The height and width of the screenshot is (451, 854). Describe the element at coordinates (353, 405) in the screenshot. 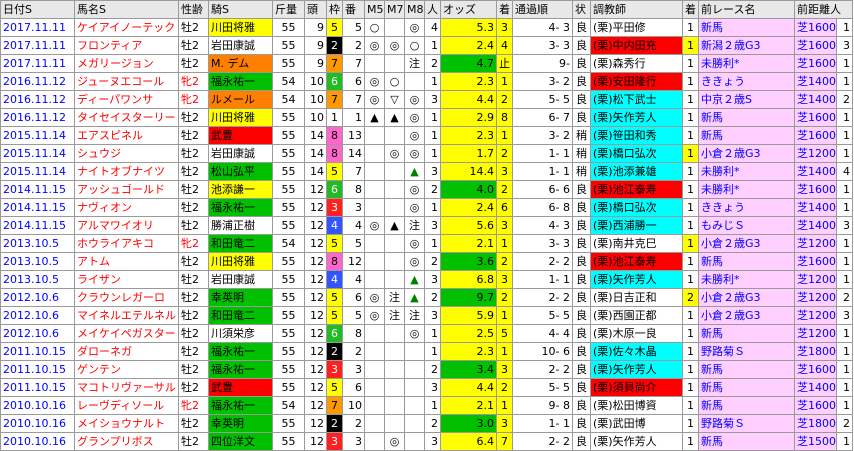

I see `cell-ban: 10` at that location.